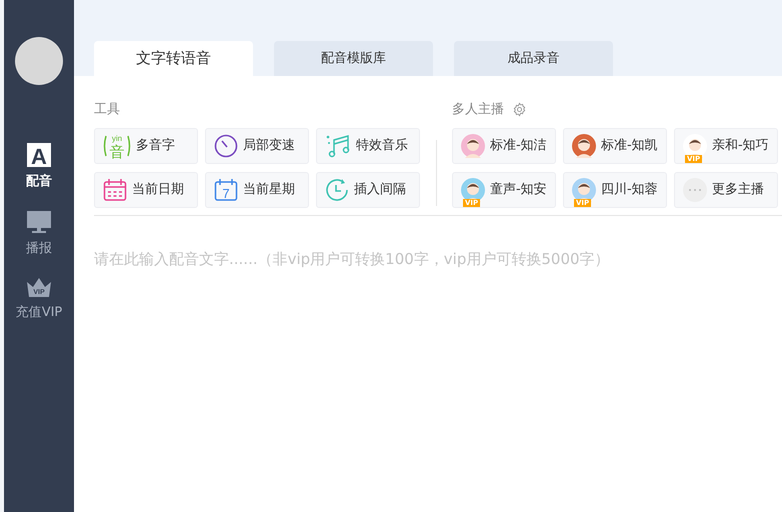 The height and width of the screenshot is (512, 782). Describe the element at coordinates (338, 145) in the screenshot. I see `music-icon` at that location.